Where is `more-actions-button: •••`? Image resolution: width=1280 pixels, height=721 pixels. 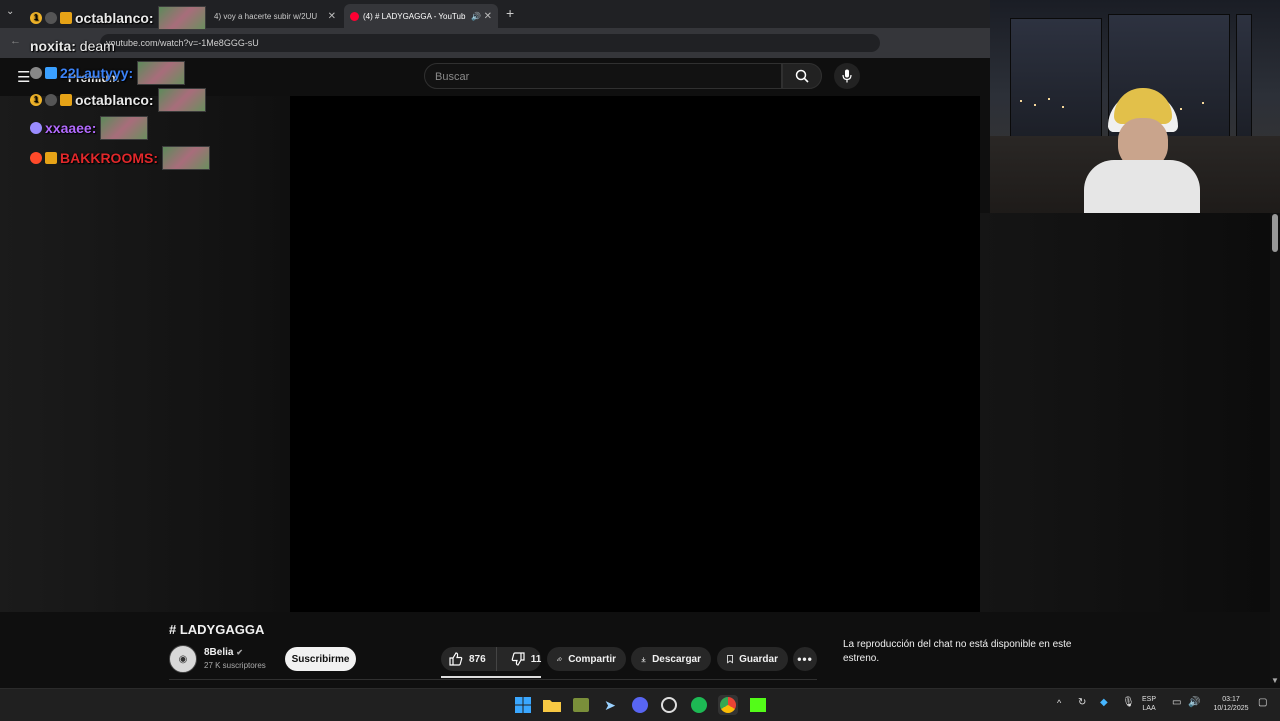 more-actions-button: ••• is located at coordinates (805, 659).